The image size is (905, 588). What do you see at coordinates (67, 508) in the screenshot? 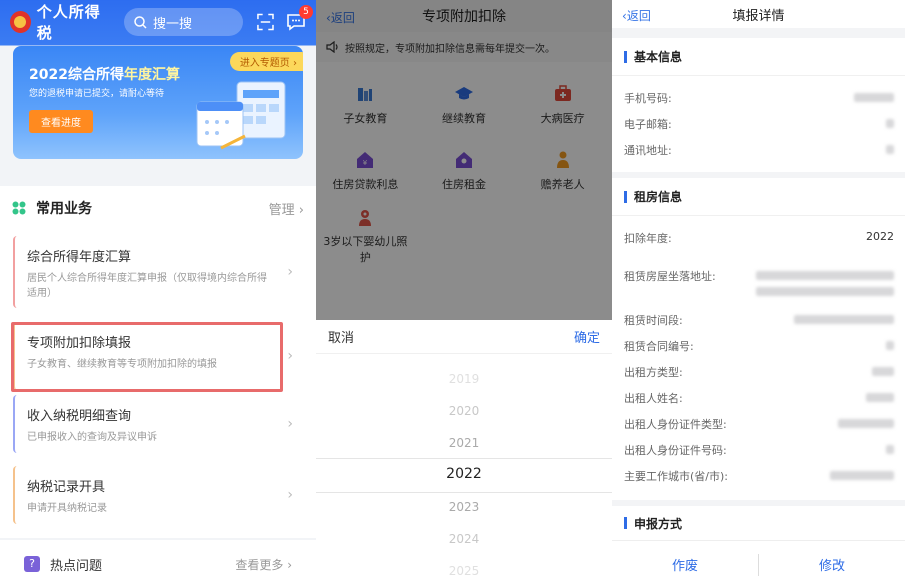
I see `item-desc: 申请开具纳税记录` at bounding box center [67, 508].